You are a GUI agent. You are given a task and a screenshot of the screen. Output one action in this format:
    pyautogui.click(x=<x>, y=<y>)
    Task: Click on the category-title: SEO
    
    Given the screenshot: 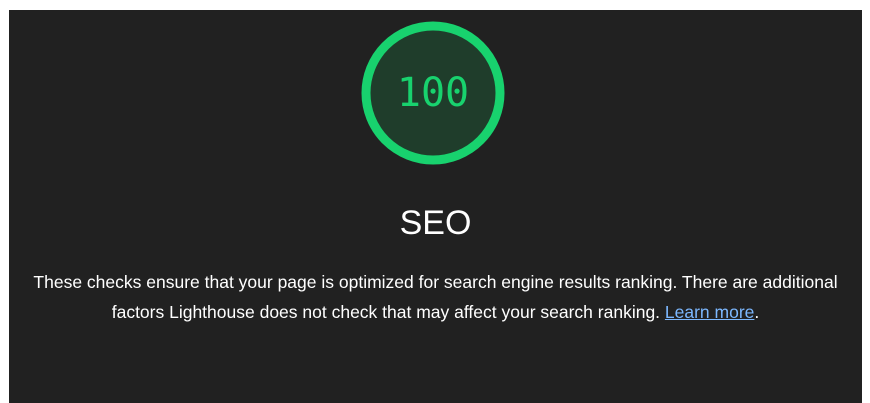 What is the action you would take?
    pyautogui.click(x=435, y=223)
    